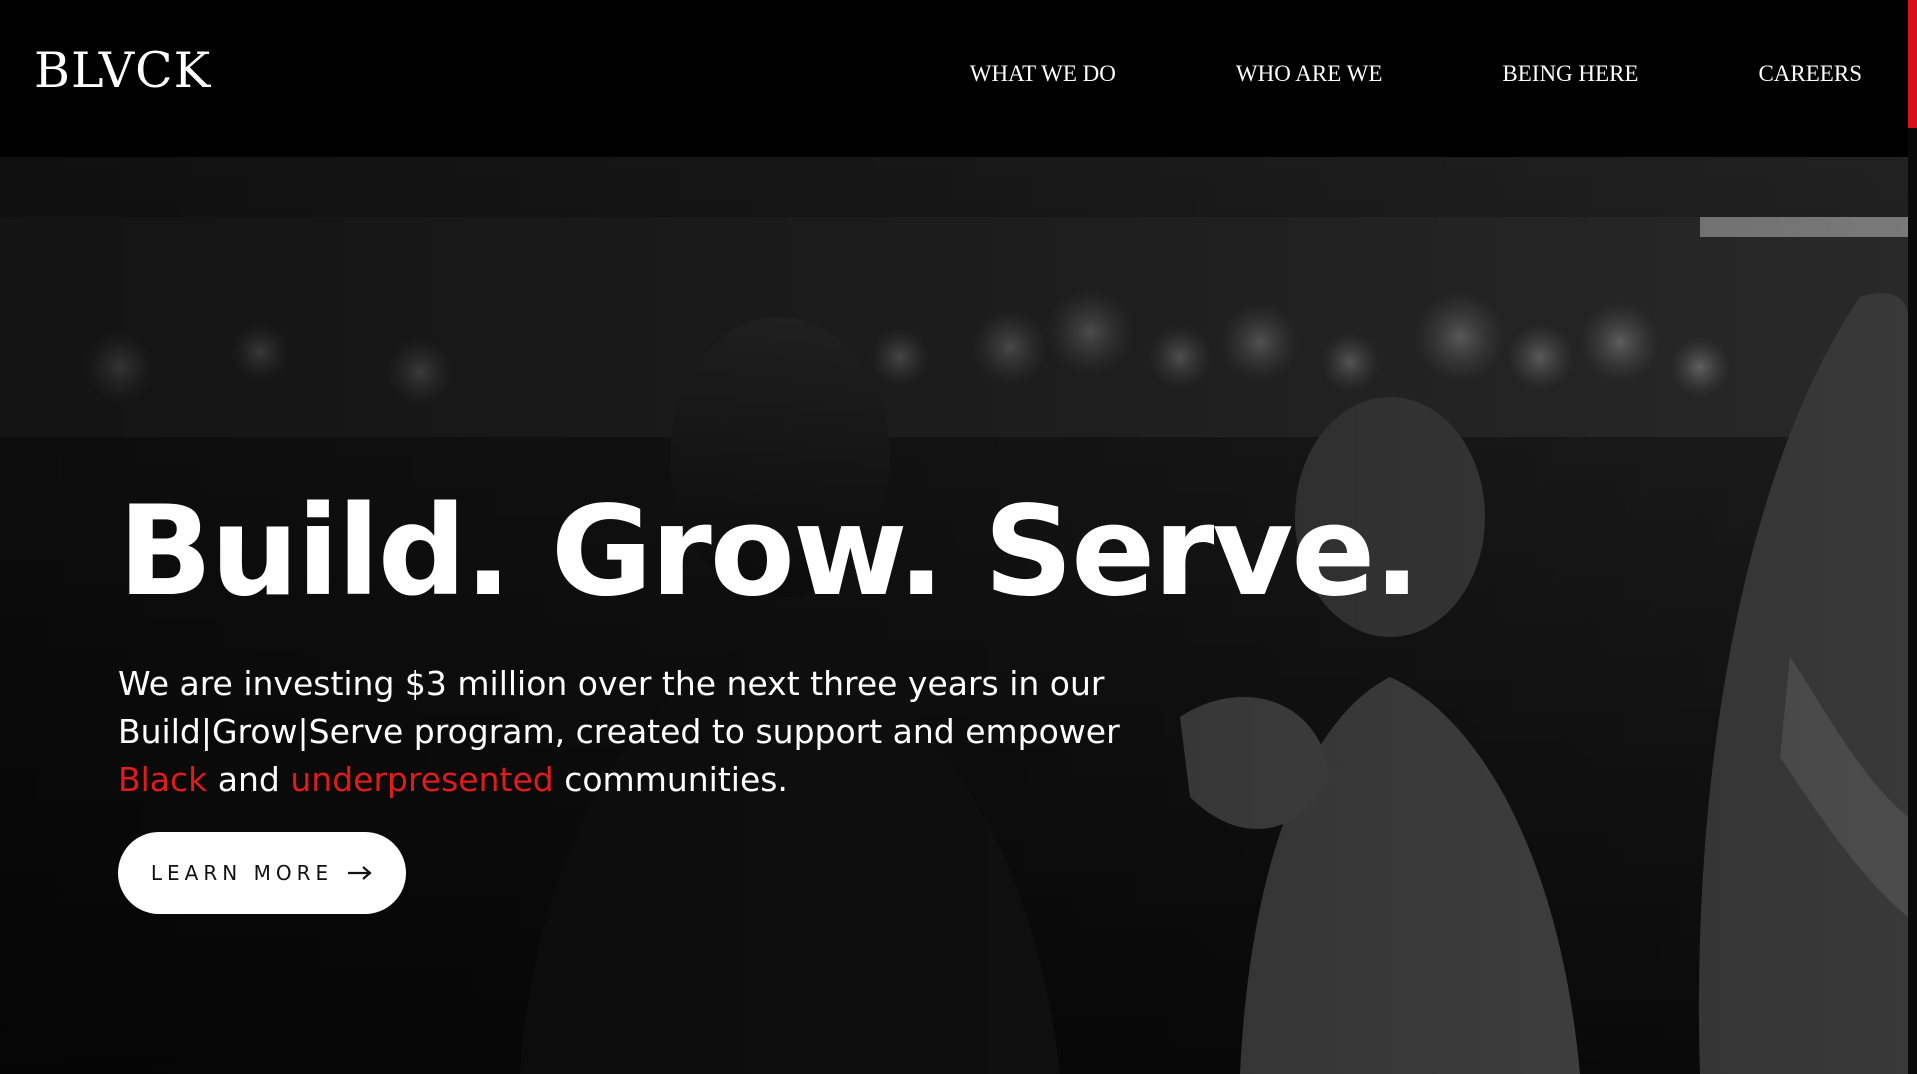 This screenshot has width=1917, height=1074. Describe the element at coordinates (249, 779) in the screenshot. I see `hero-desc-text-2: and` at that location.